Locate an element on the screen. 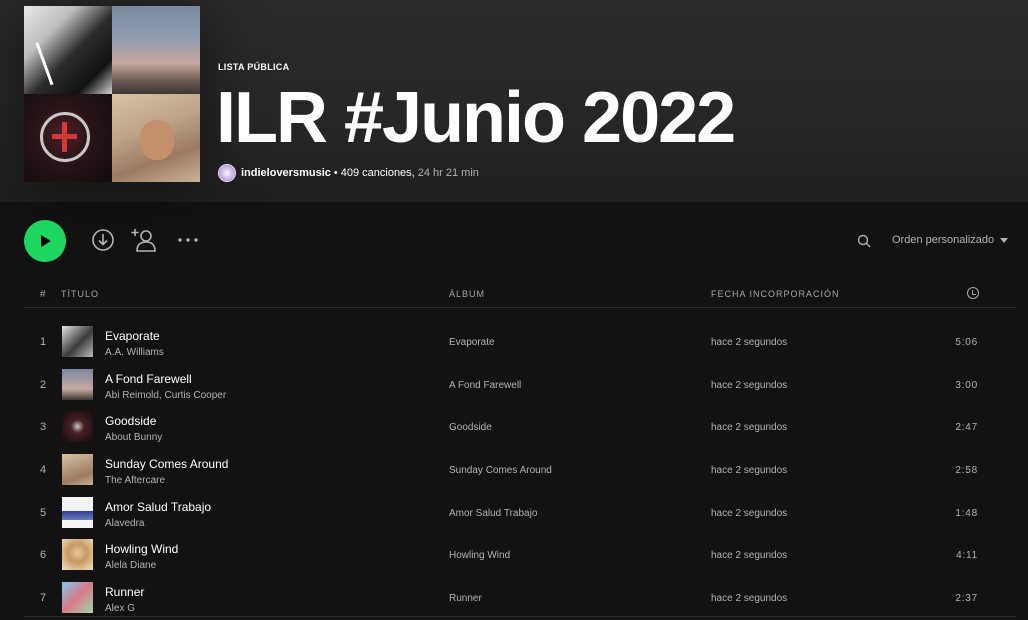  tracklist-header: # TÍTULO ÁLBUM FECHA INCORPORACIÓN is located at coordinates (520, 294).